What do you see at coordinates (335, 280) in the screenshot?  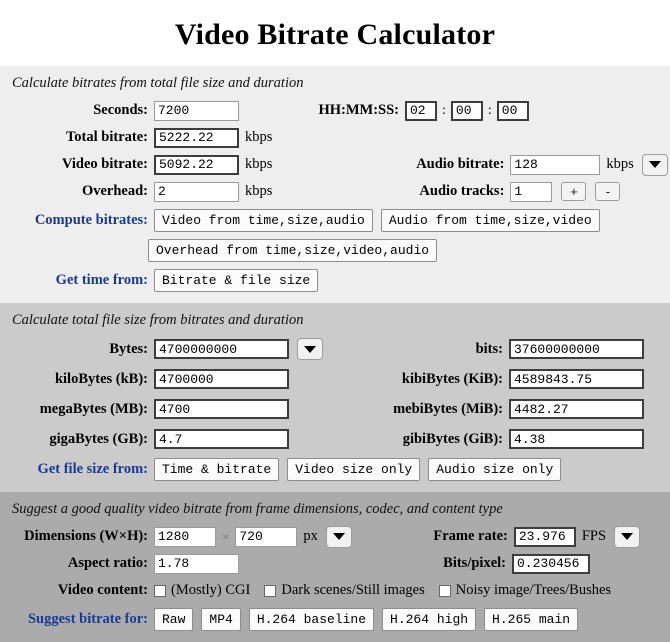 I see `row-get-time-from: Get time from: Bitrate & file size` at bounding box center [335, 280].